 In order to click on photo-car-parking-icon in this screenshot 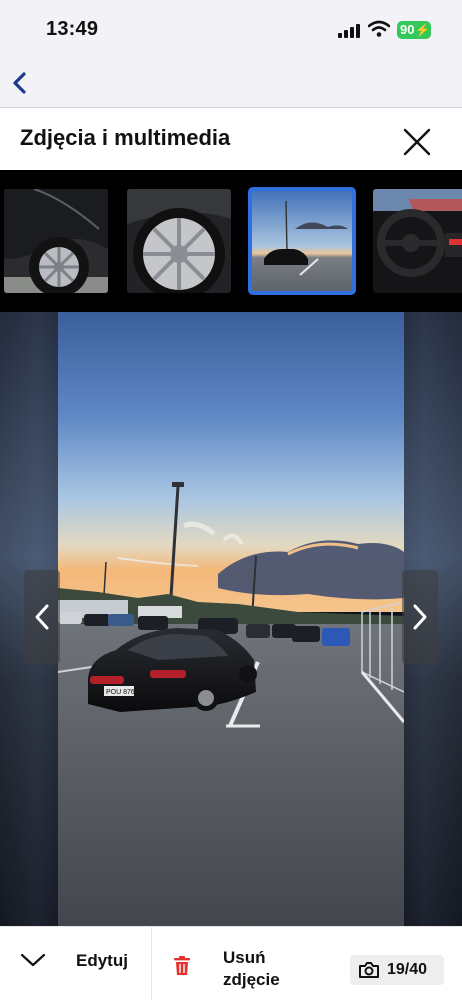, I will do `click(302, 241)`.